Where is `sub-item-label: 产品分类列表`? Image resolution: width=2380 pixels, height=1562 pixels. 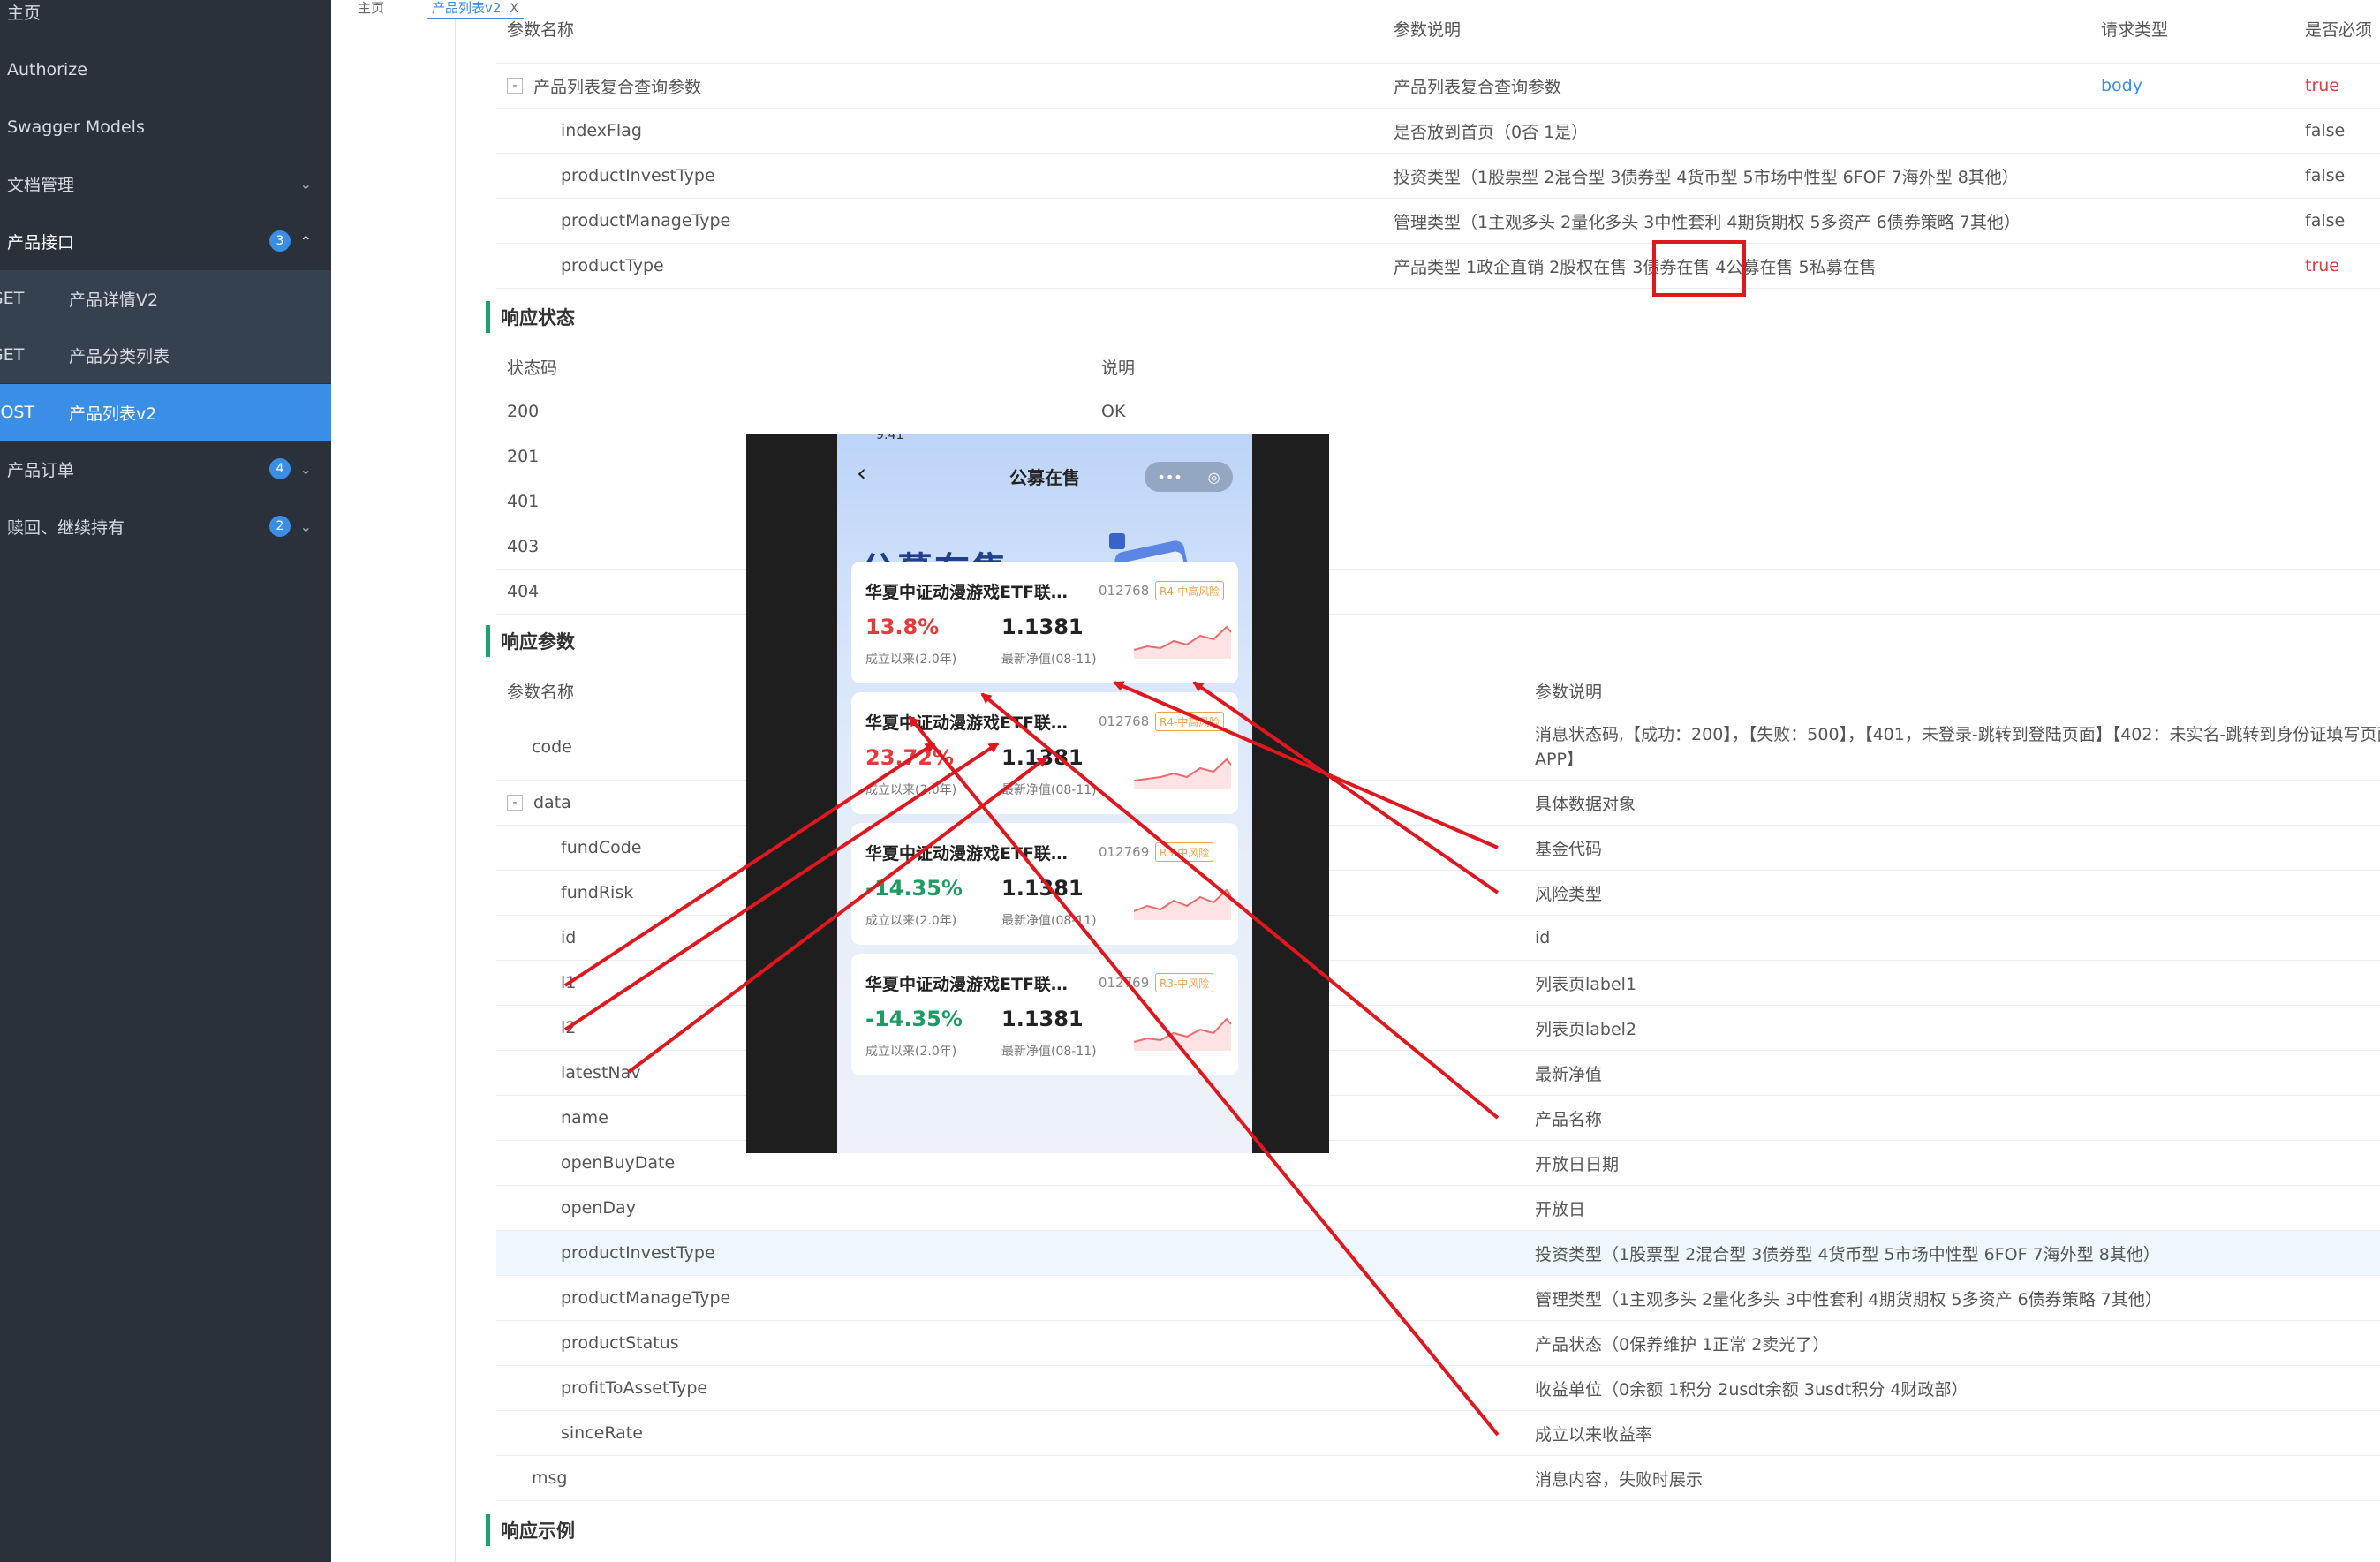 sub-item-label: 产品分类列表 is located at coordinates (119, 356).